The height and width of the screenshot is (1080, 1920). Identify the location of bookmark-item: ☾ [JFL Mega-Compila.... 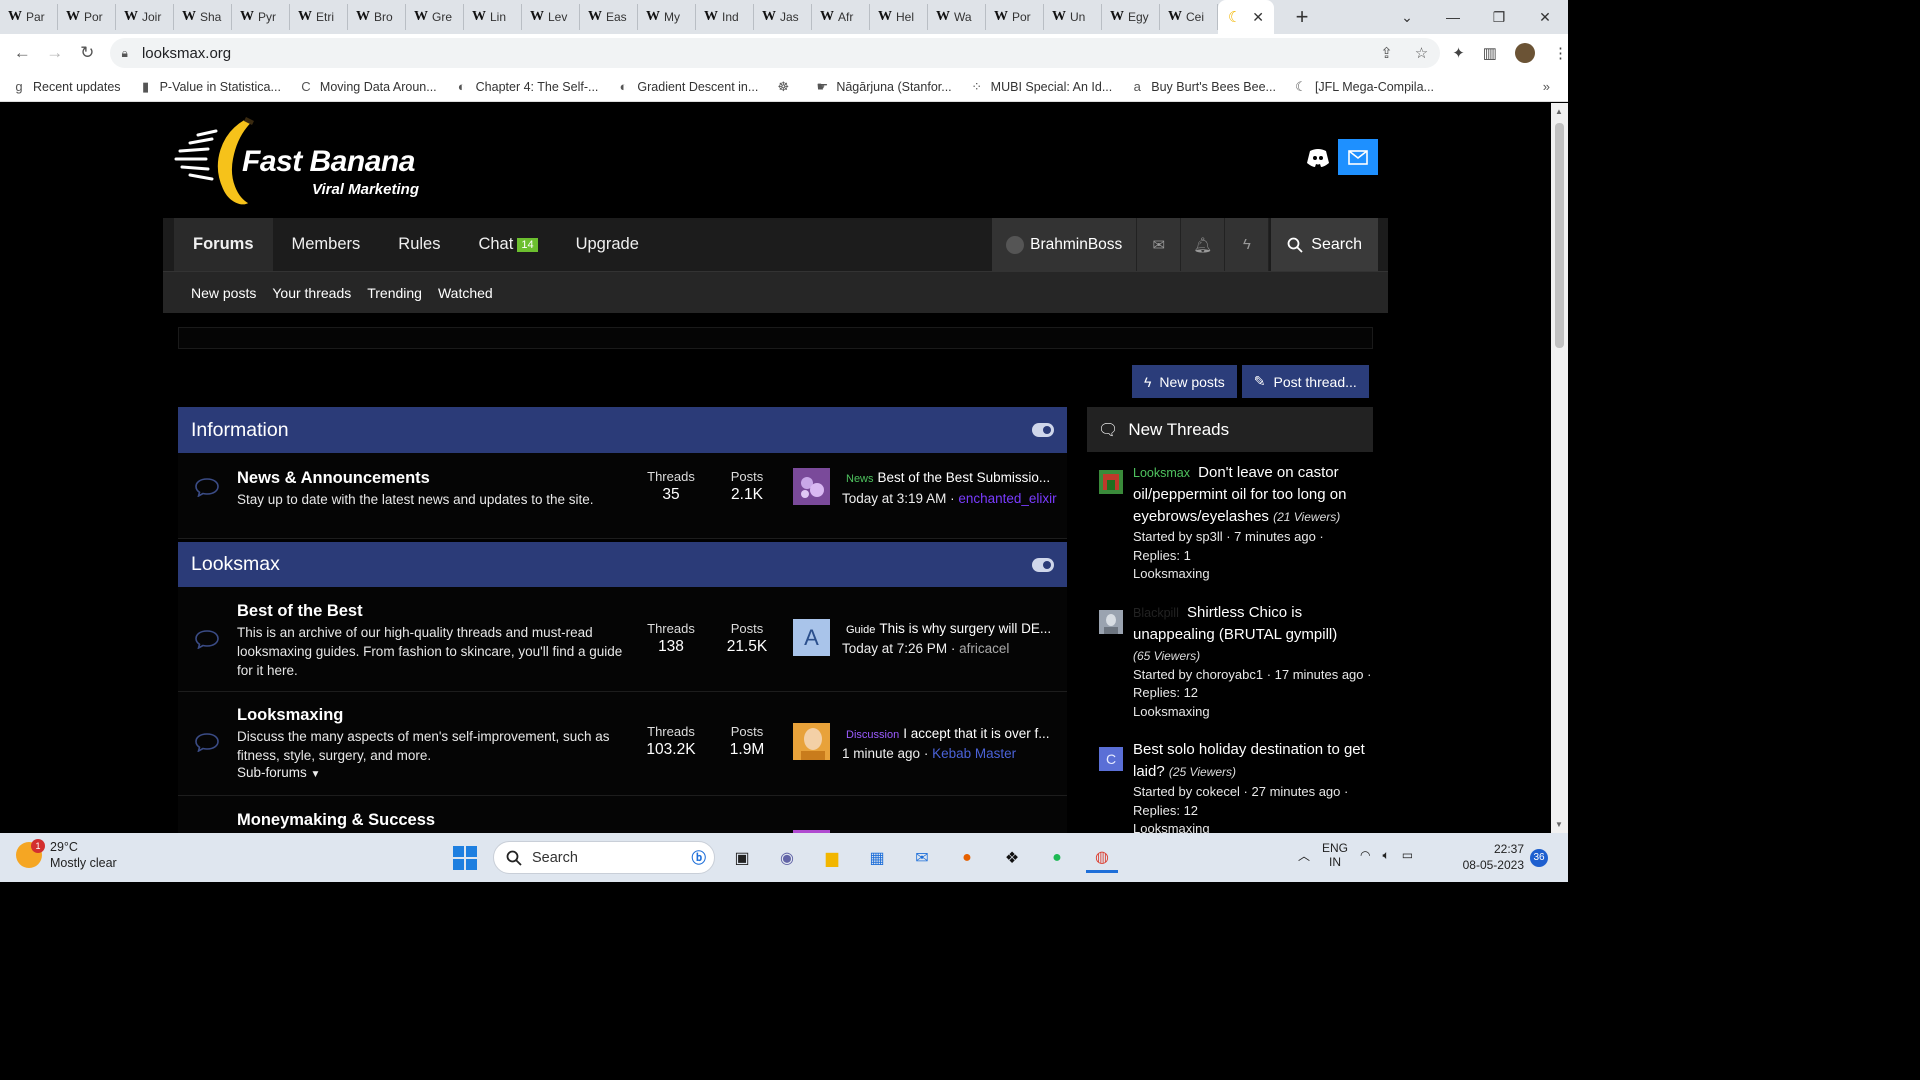
(1364, 87).